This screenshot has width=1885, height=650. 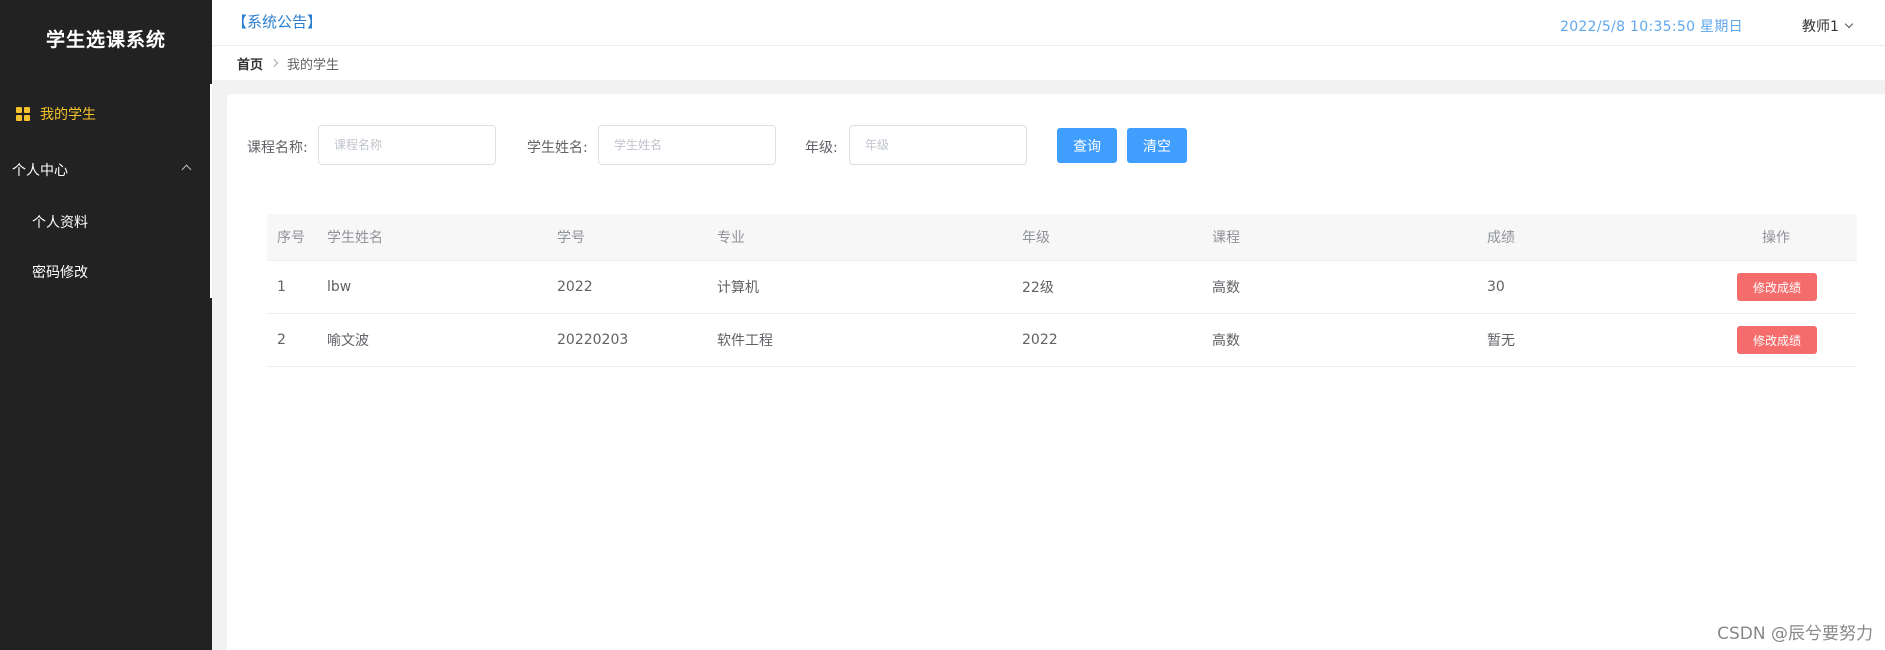 What do you see at coordinates (1849, 24) in the screenshot?
I see `chevron-down-icon` at bounding box center [1849, 24].